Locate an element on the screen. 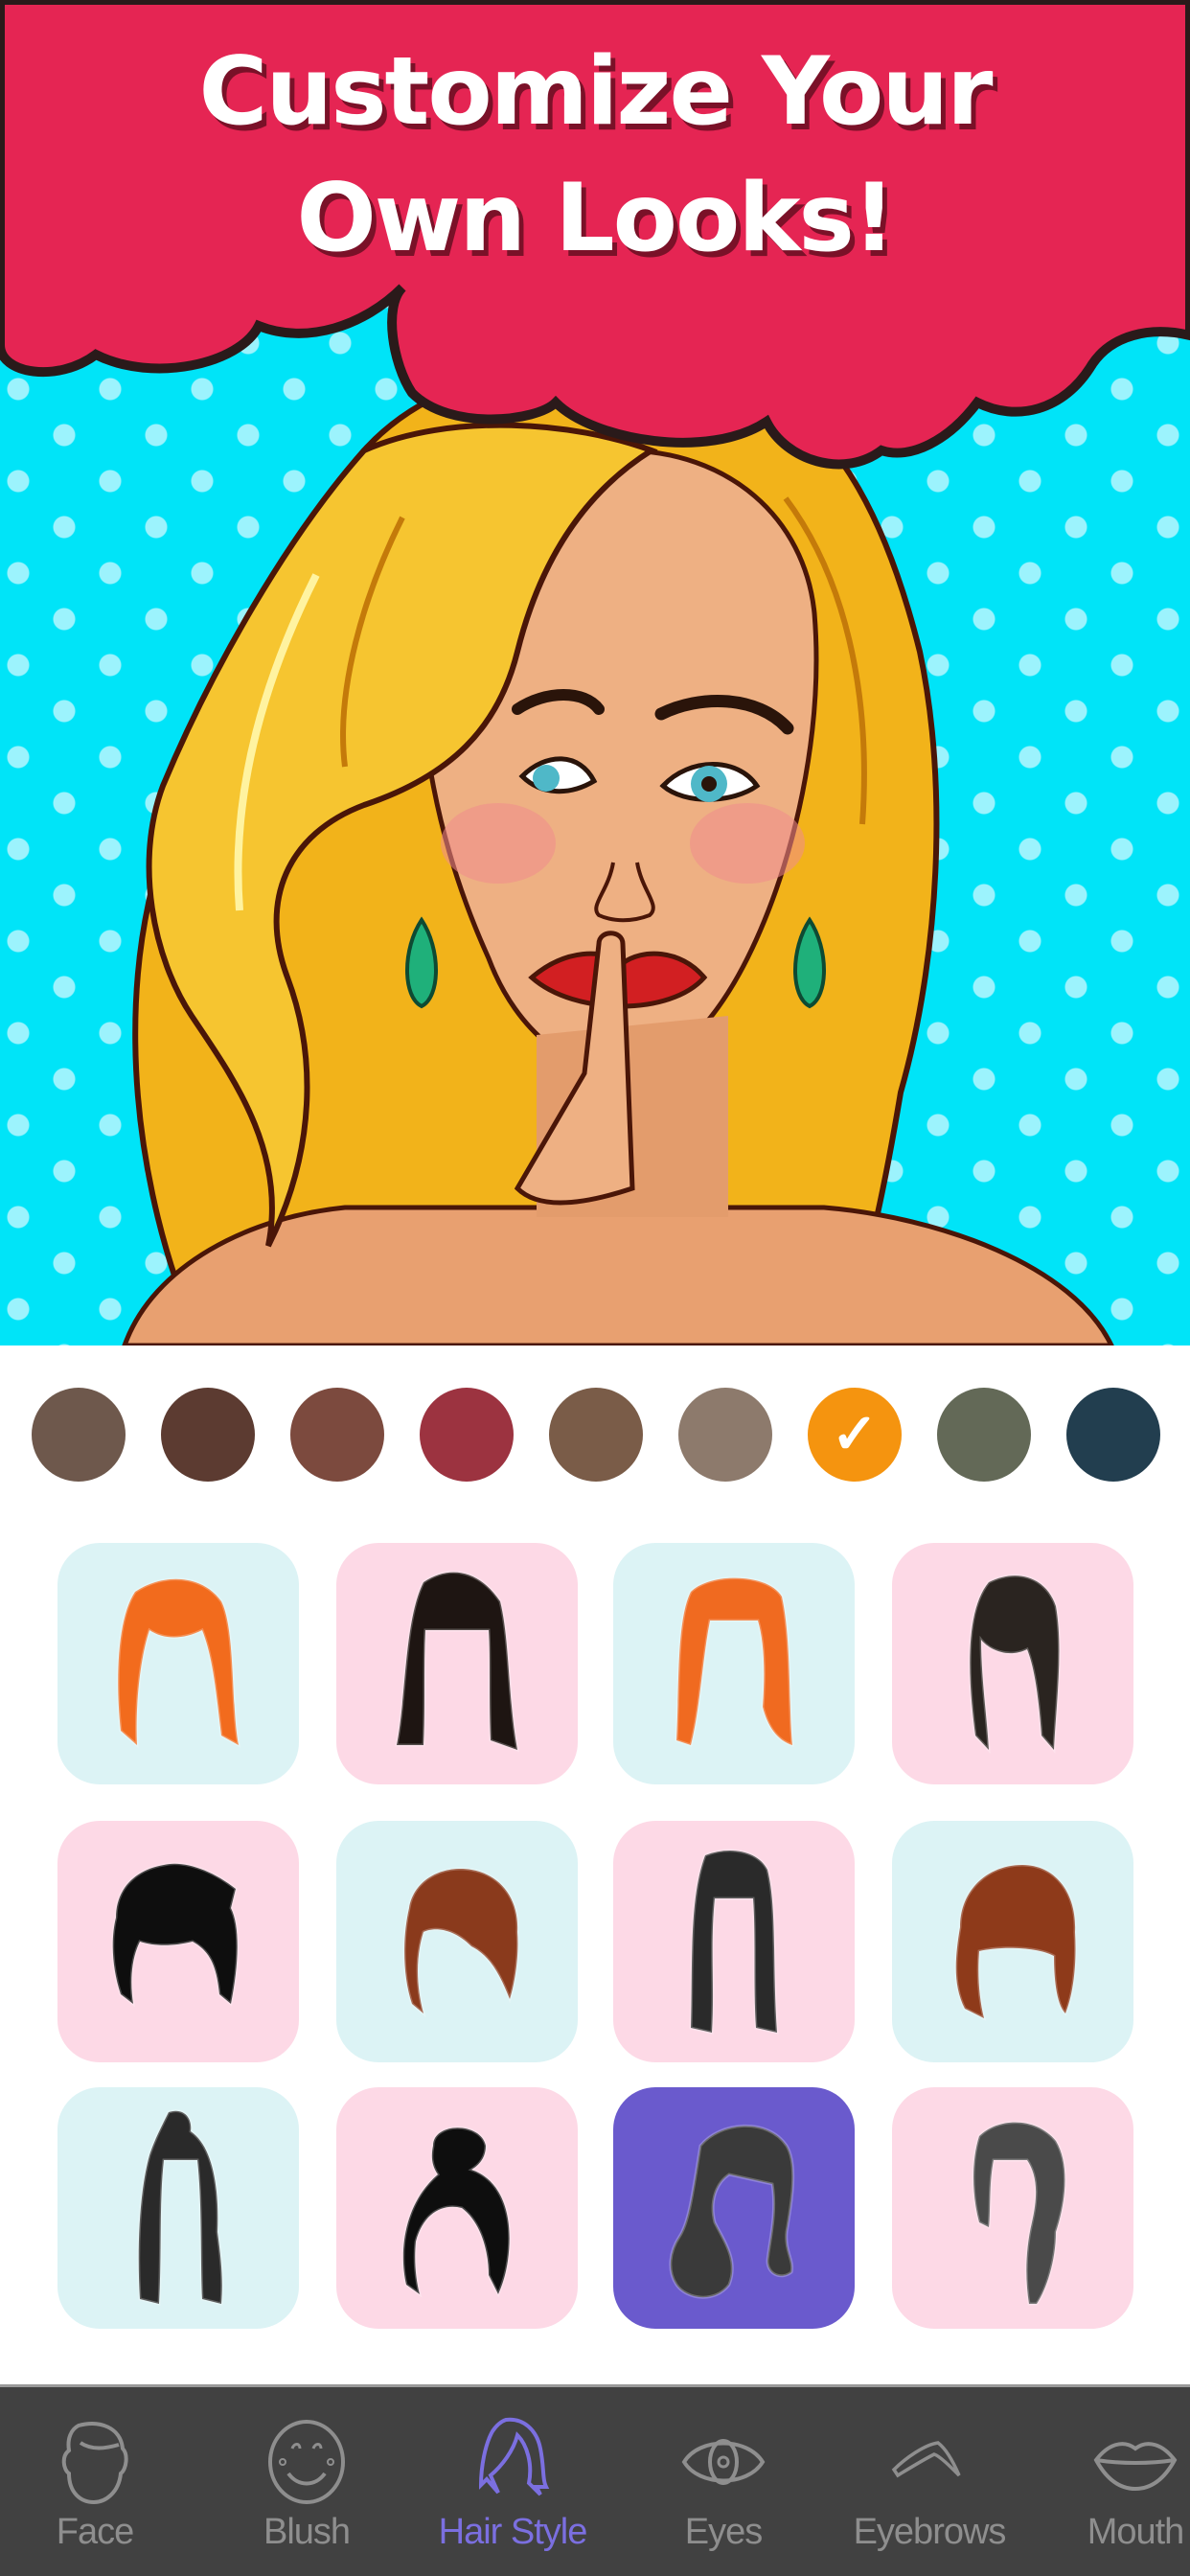 This screenshot has height=2576, width=1190. hair-style-card-gray-retro-curls is located at coordinates (734, 2208).